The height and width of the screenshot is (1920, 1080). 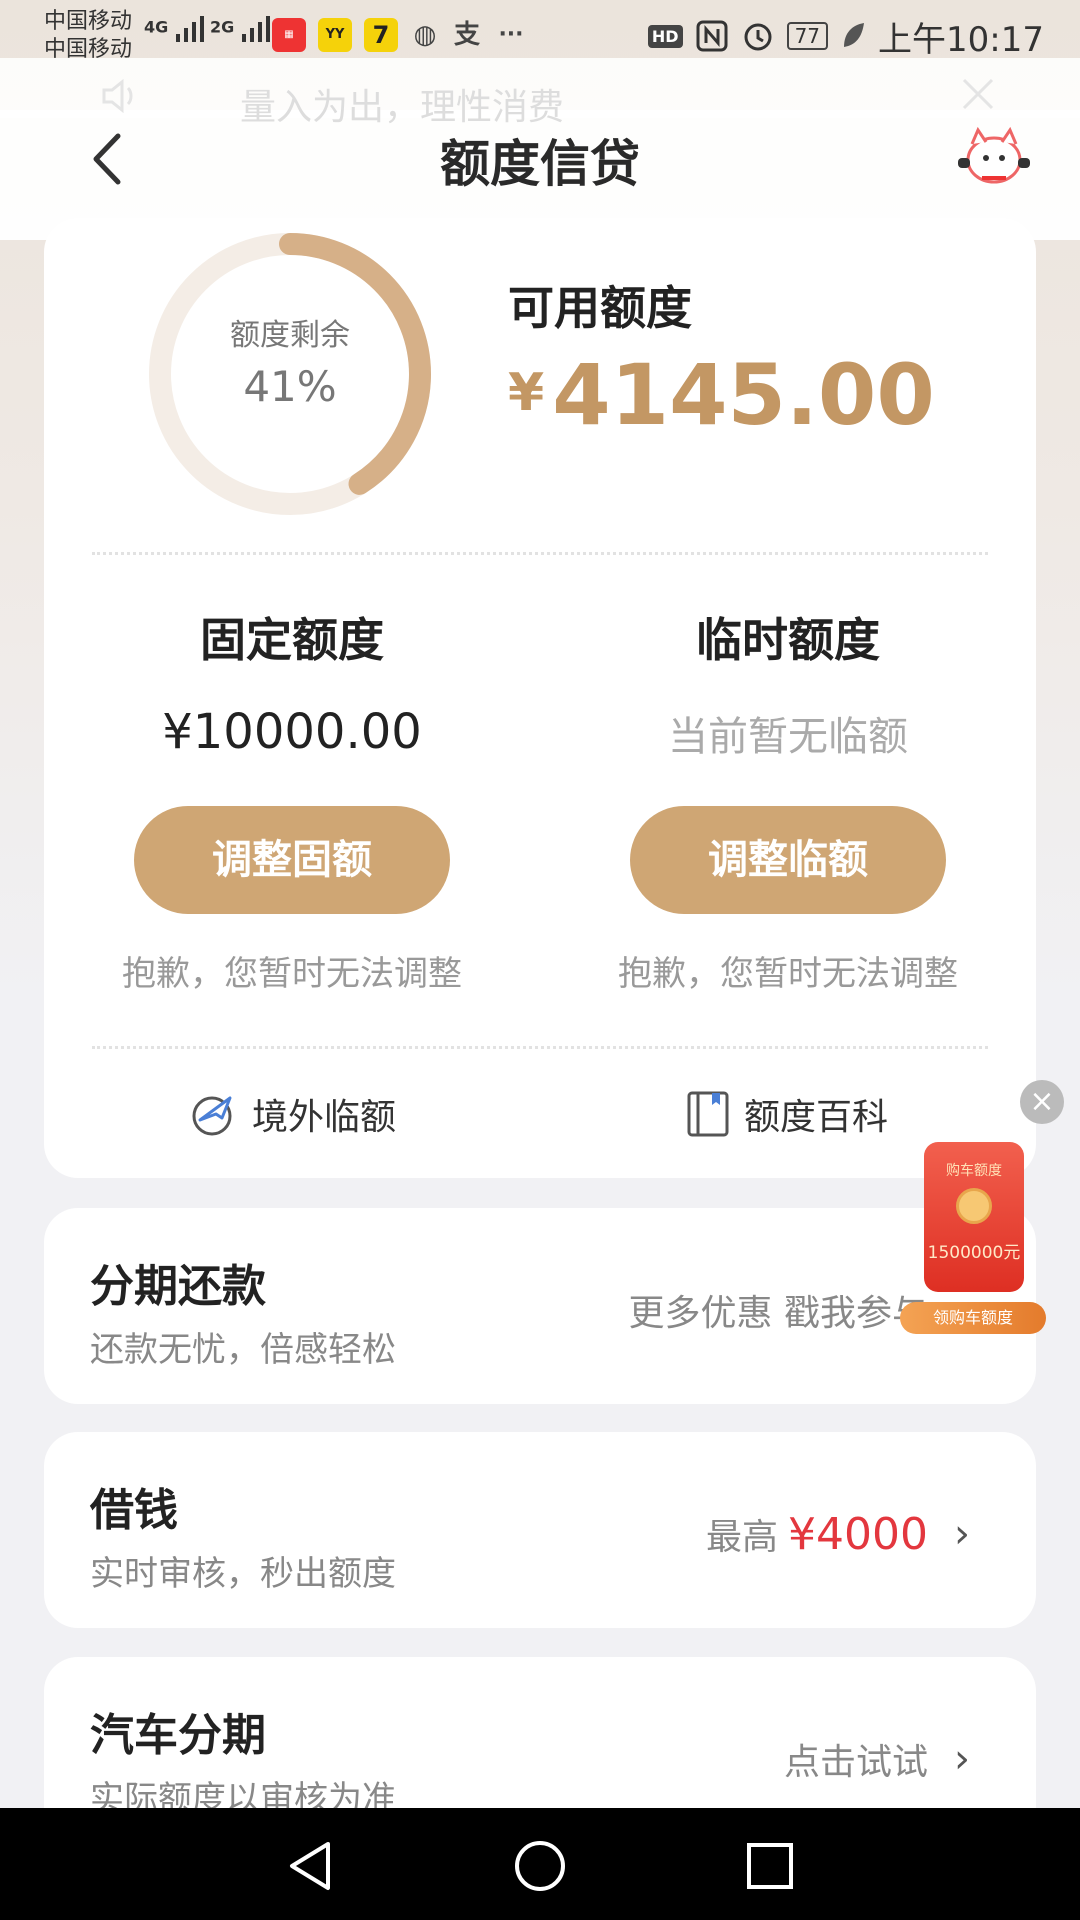 I want to click on available-amount: ¥4145.00, so click(x=721, y=395).